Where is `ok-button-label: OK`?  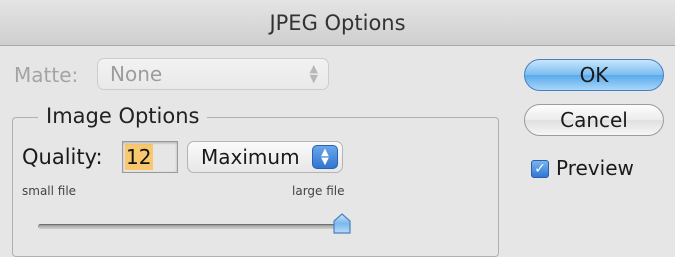 ok-button-label: OK is located at coordinates (594, 75).